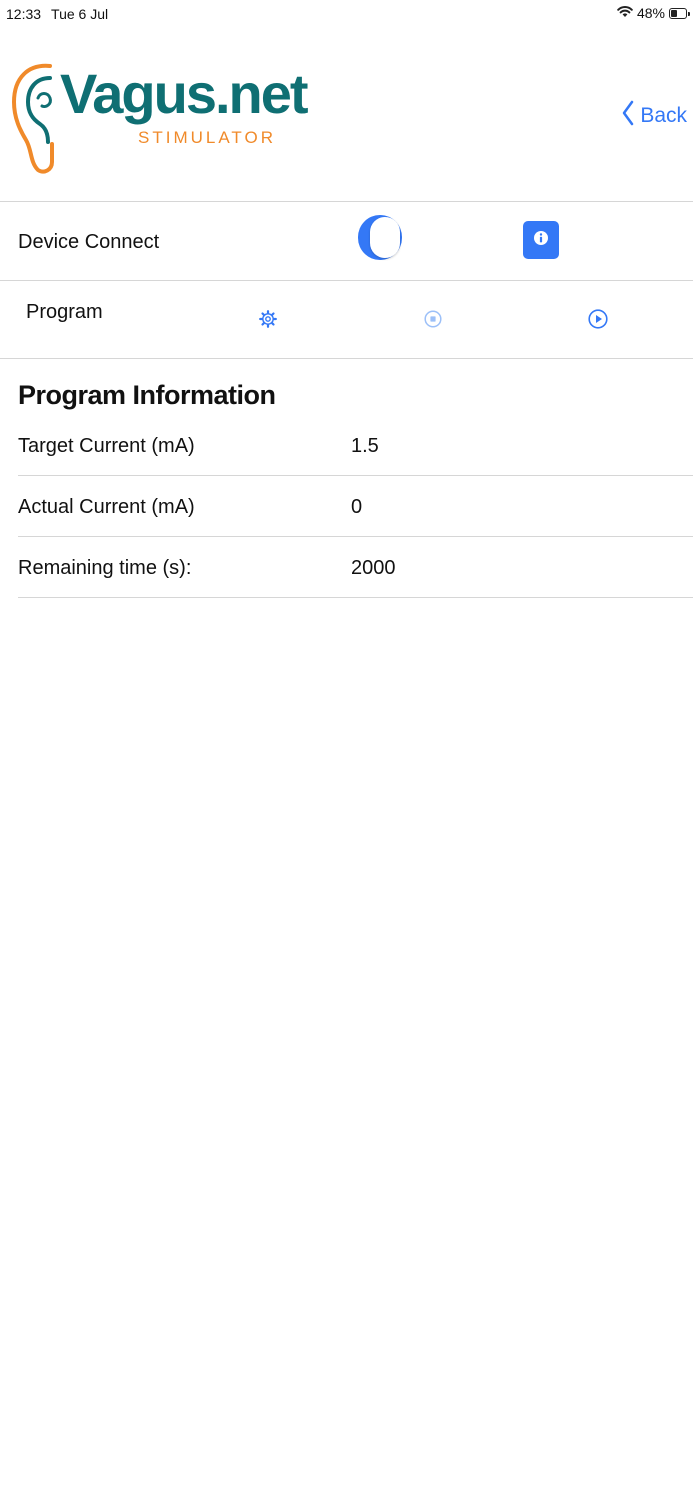 This screenshot has width=693, height=1500. Describe the element at coordinates (357, 507) in the screenshot. I see `actual-current-value: 0` at that location.